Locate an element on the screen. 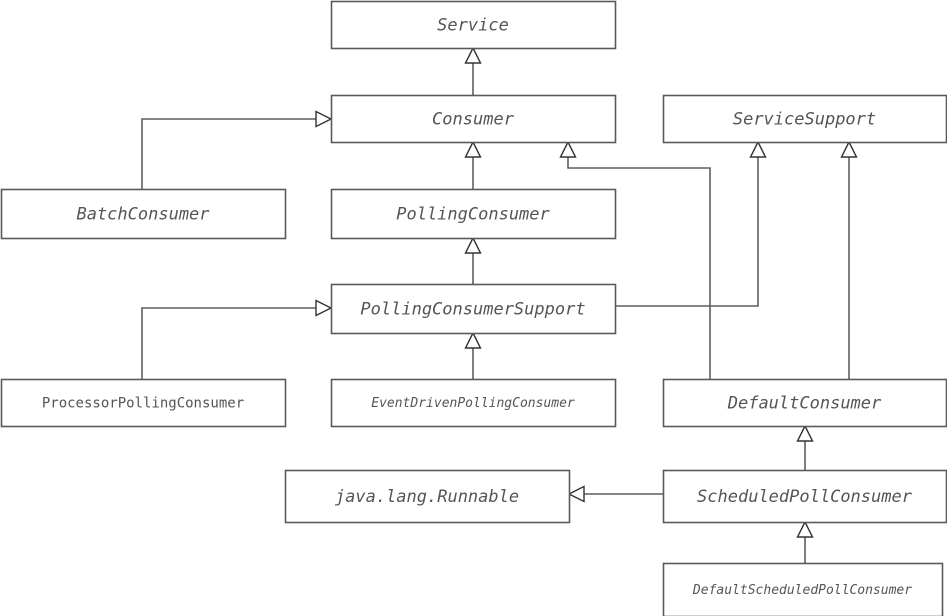  class-name-label: ServiceSupport is located at coordinates (804, 120).